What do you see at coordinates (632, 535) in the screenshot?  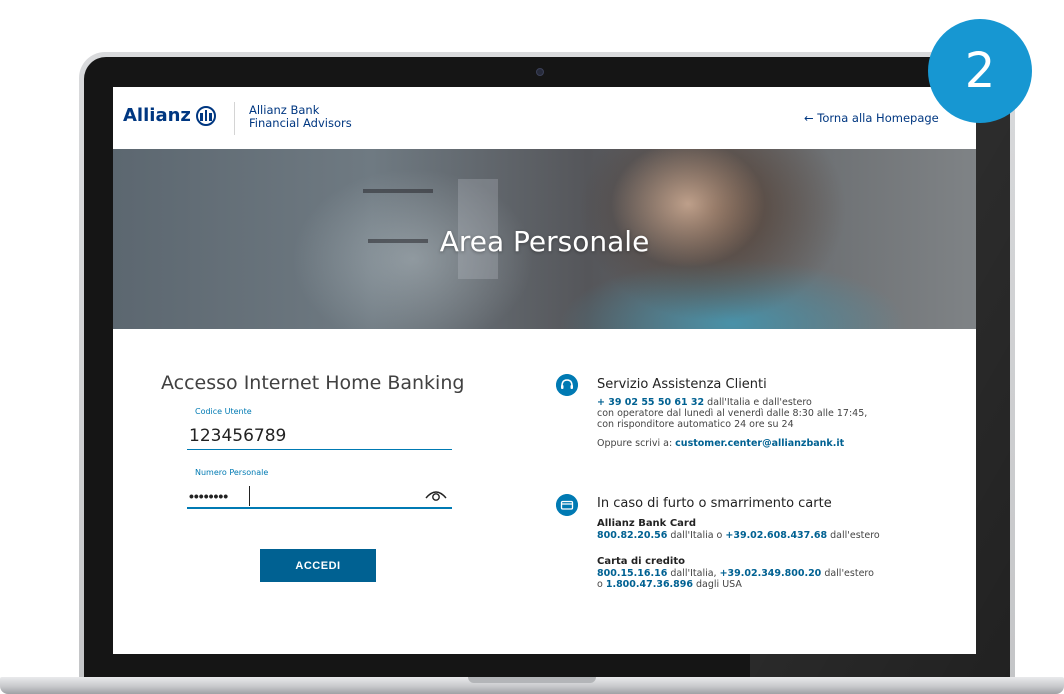 I see `bank-card-phone-italy: 800.82.20.56` at bounding box center [632, 535].